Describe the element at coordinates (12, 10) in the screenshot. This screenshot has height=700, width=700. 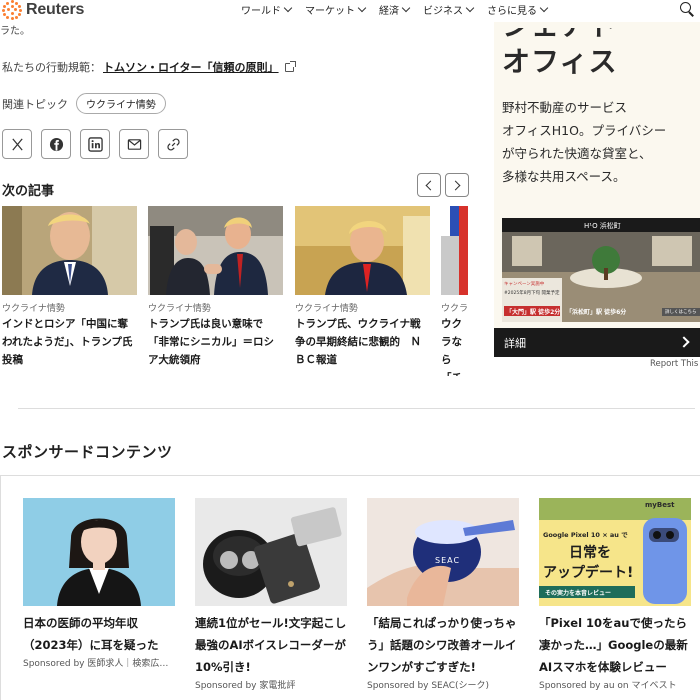
I see `reuters-logo-icon` at that location.